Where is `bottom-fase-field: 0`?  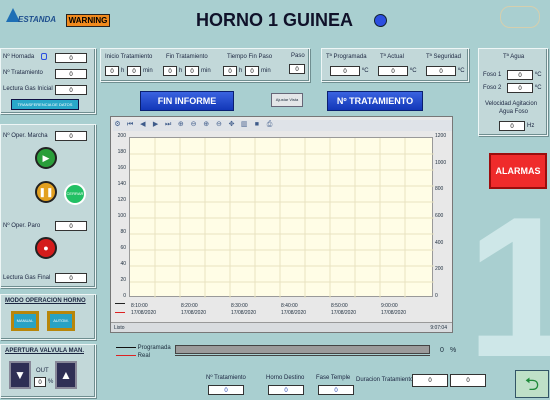 bottom-fase-field: 0 is located at coordinates (336, 390).